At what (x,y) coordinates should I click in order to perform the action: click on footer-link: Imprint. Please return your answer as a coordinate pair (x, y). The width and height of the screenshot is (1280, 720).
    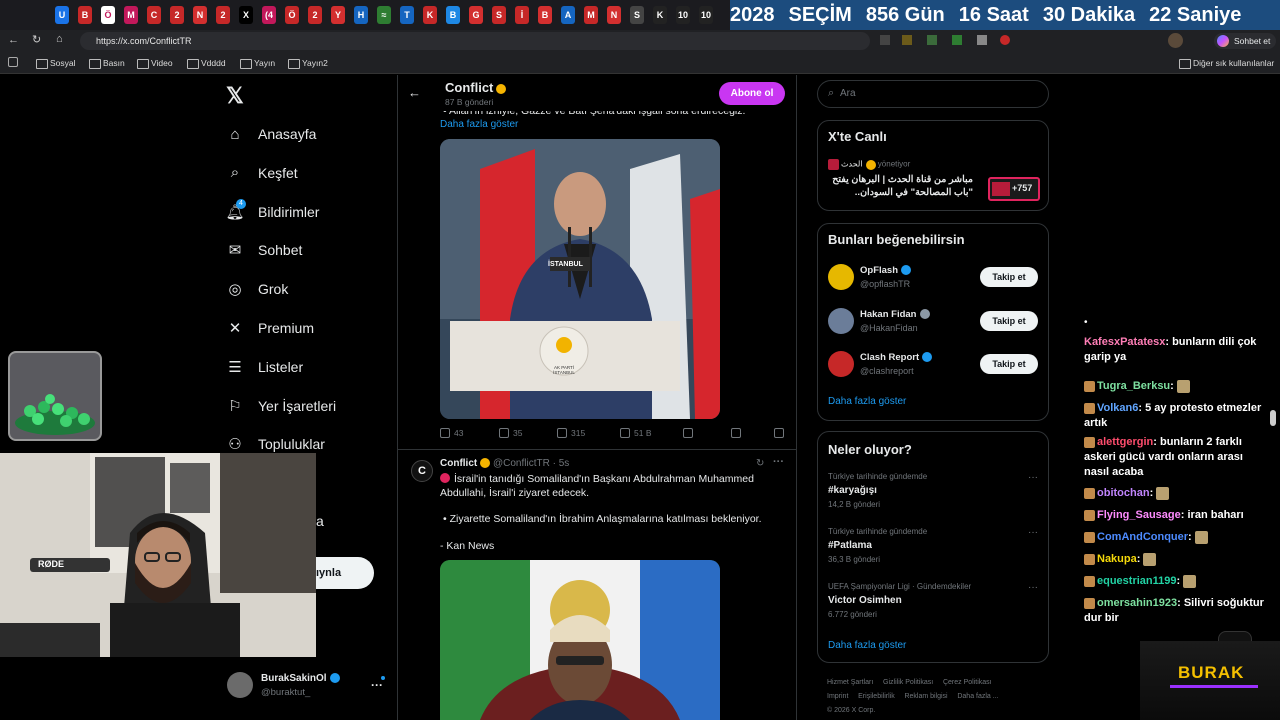
    Looking at the image, I should click on (837, 696).